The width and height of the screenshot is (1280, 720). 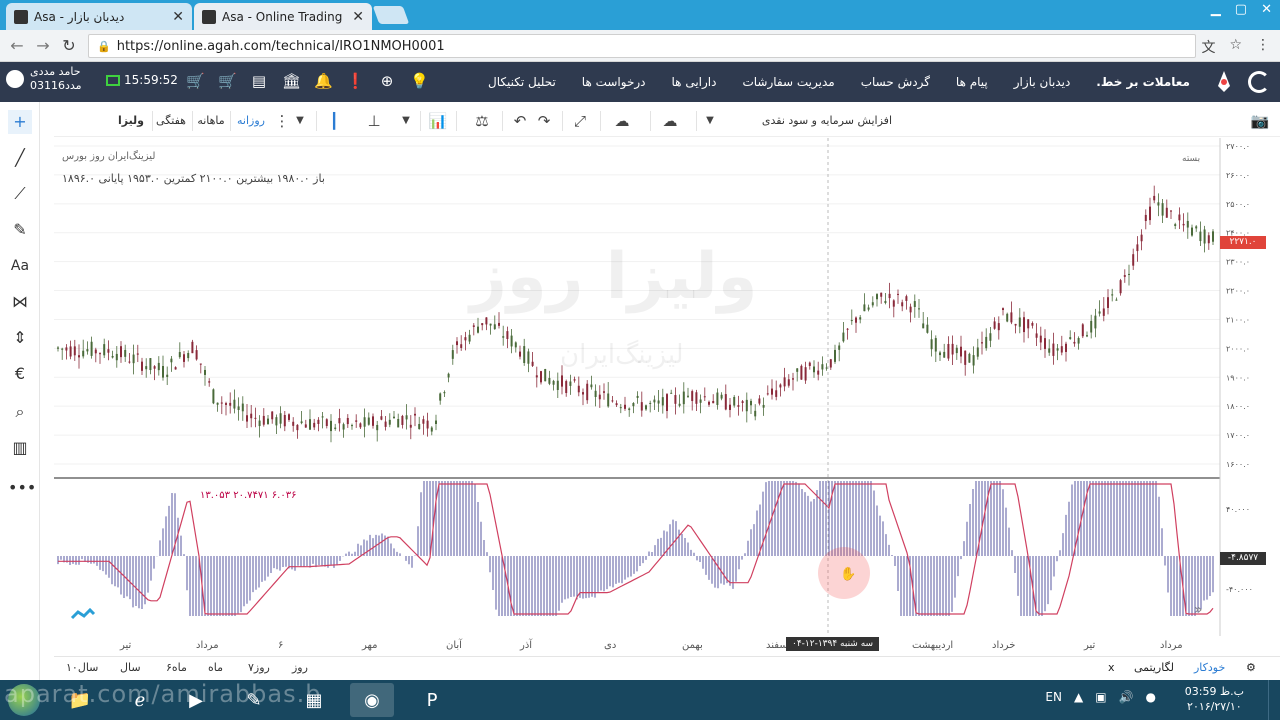 I want to click on nav-market-watch: دیدبان بازار, so click(x=1042, y=82).